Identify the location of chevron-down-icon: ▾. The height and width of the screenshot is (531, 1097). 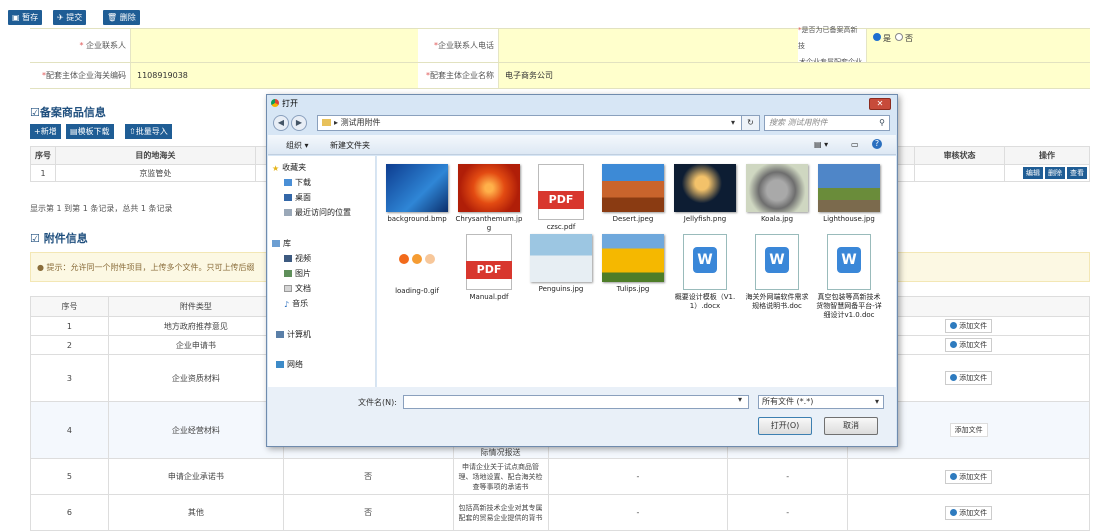
(733, 123).